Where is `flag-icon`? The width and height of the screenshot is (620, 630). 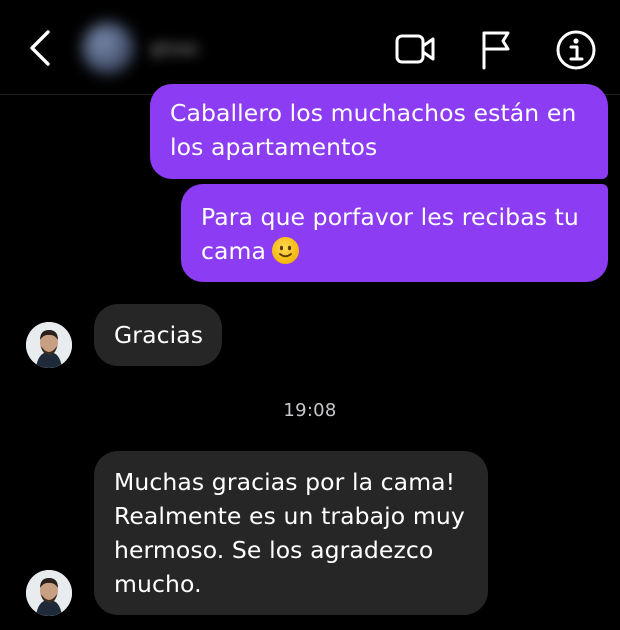 flag-icon is located at coordinates (498, 50).